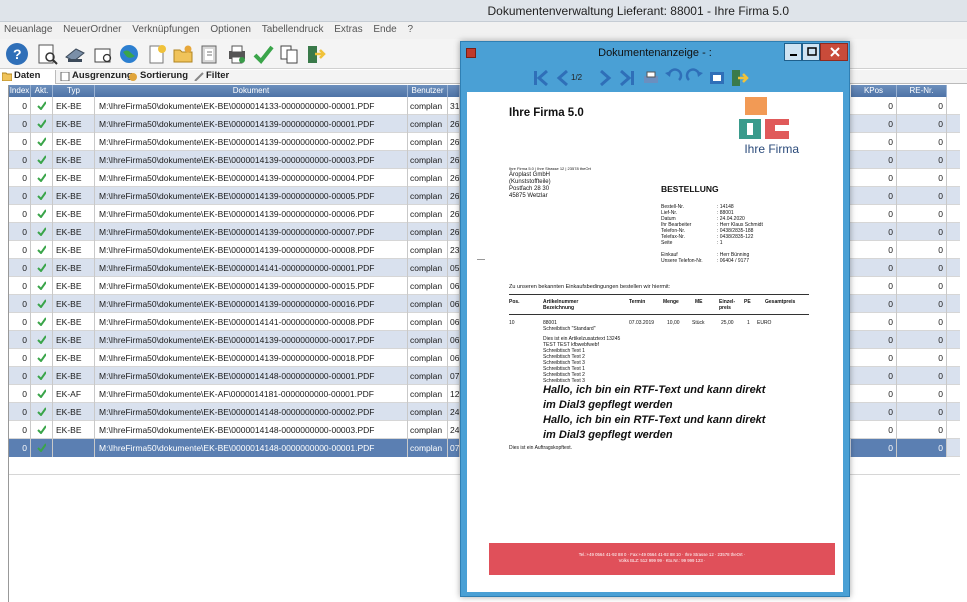 The image size is (967, 602). What do you see at coordinates (74, 448) in the screenshot?
I see `typ-cell` at bounding box center [74, 448].